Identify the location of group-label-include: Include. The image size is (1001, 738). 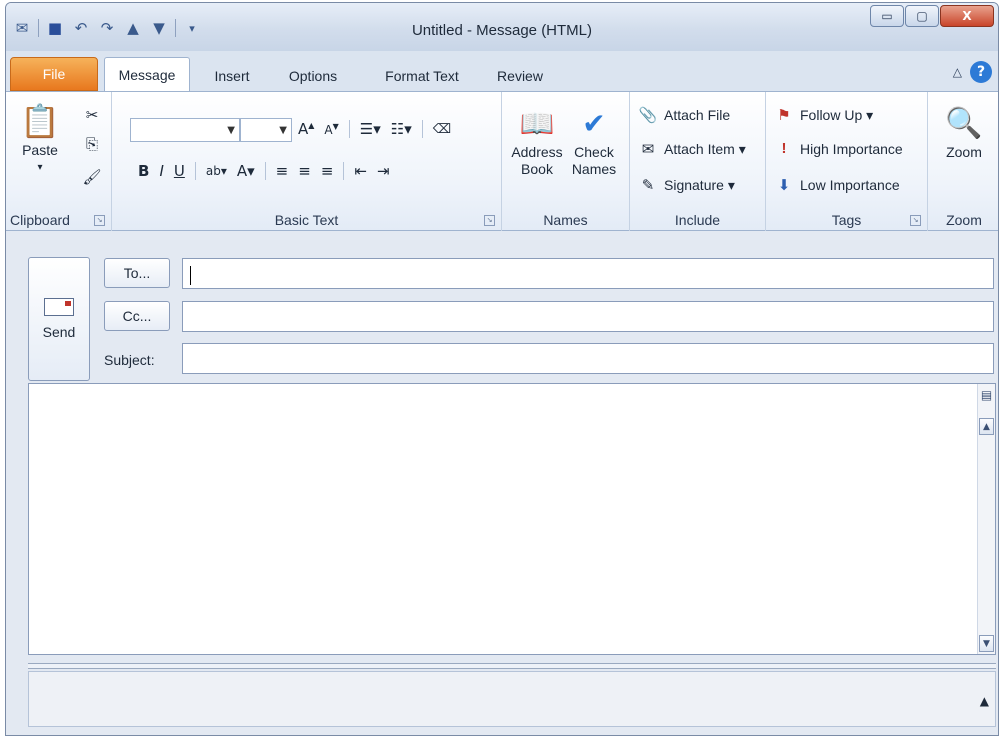
(697, 220).